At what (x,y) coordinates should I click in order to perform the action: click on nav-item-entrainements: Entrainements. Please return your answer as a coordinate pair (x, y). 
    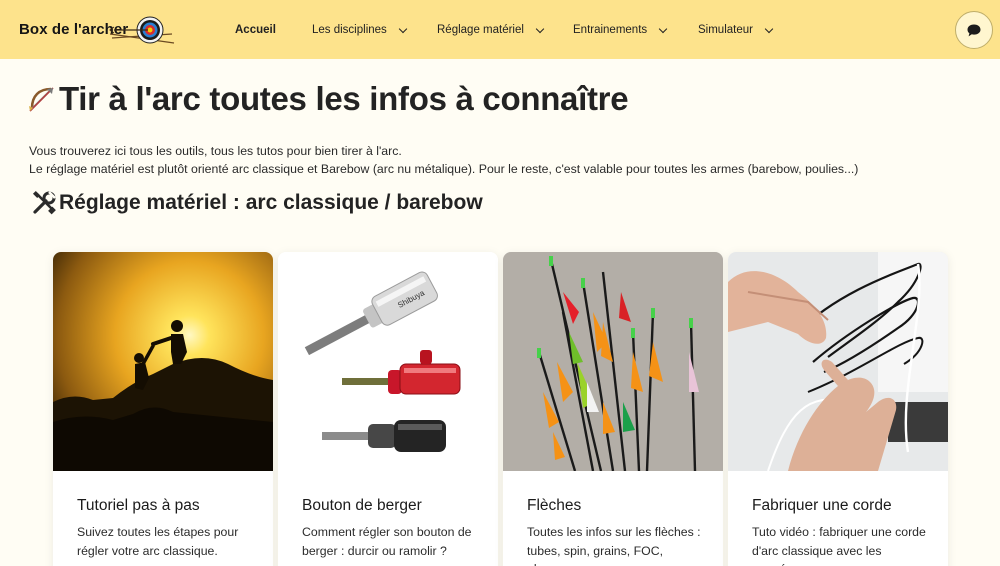
    Looking at the image, I should click on (620, 29).